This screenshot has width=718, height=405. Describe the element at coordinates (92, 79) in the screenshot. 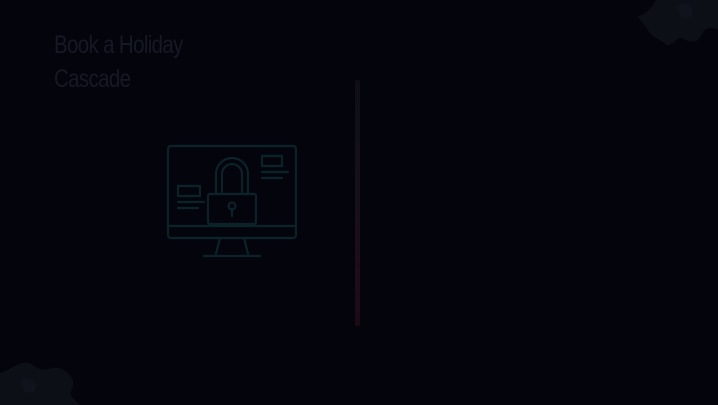

I see `slide-title-line-2: Cascade` at that location.